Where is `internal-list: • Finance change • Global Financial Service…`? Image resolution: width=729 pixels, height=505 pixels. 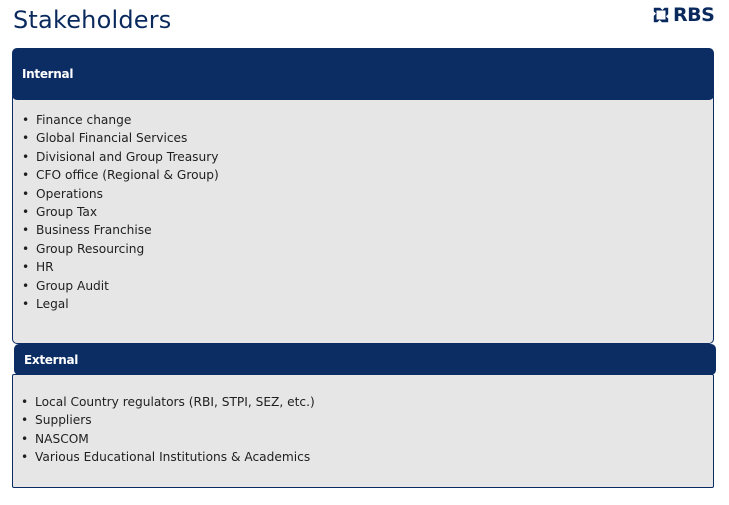
internal-list: • Finance change • Global Financial Service… is located at coordinates (120, 212).